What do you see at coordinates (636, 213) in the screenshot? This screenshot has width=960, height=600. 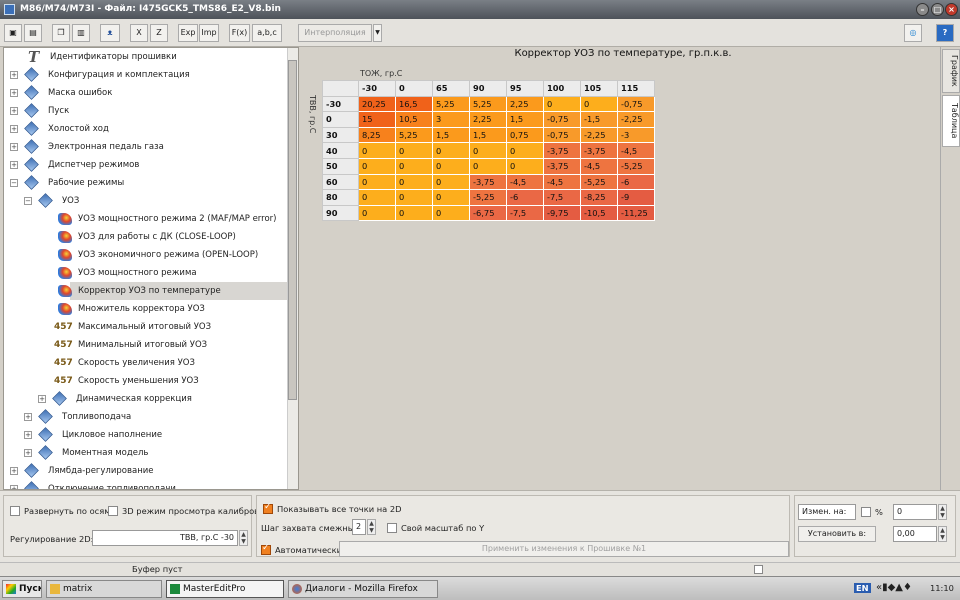 I see `table-cell: -11,25` at bounding box center [636, 213].